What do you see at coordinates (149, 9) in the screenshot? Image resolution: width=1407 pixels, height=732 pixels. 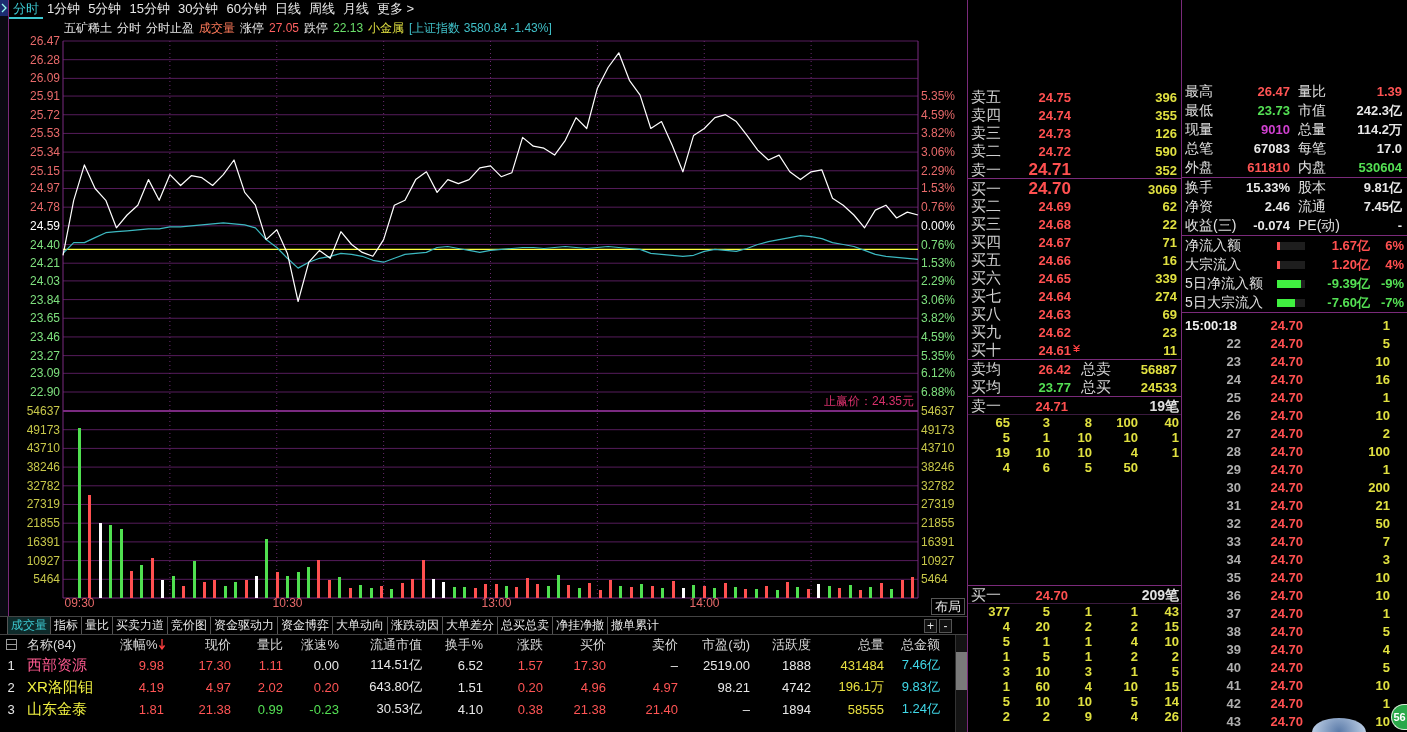 I see `period-tab: 15分钟` at bounding box center [149, 9].